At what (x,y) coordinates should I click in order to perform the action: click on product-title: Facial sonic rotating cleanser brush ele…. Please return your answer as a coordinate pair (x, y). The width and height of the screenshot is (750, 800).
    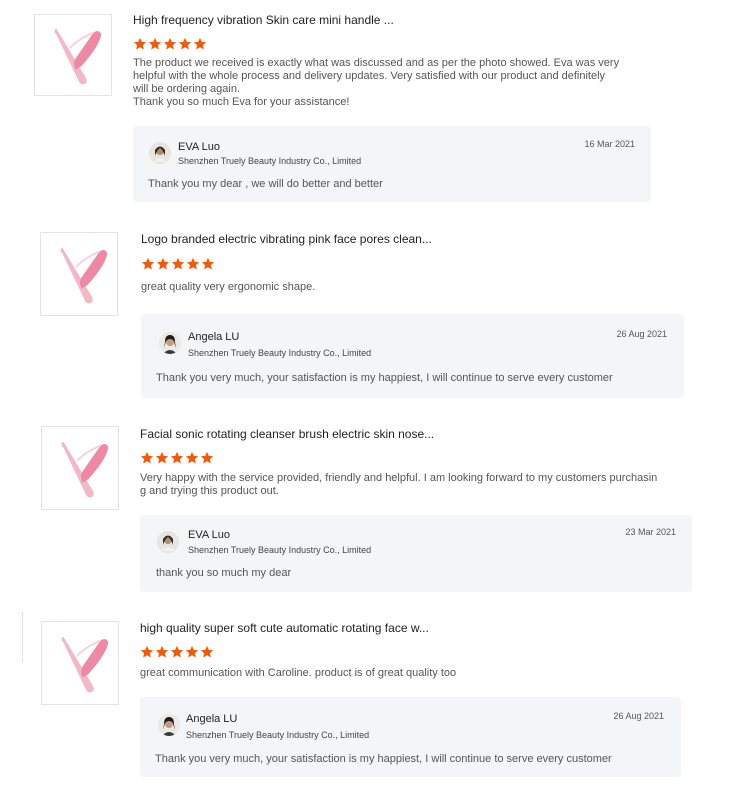
    Looking at the image, I should click on (287, 434).